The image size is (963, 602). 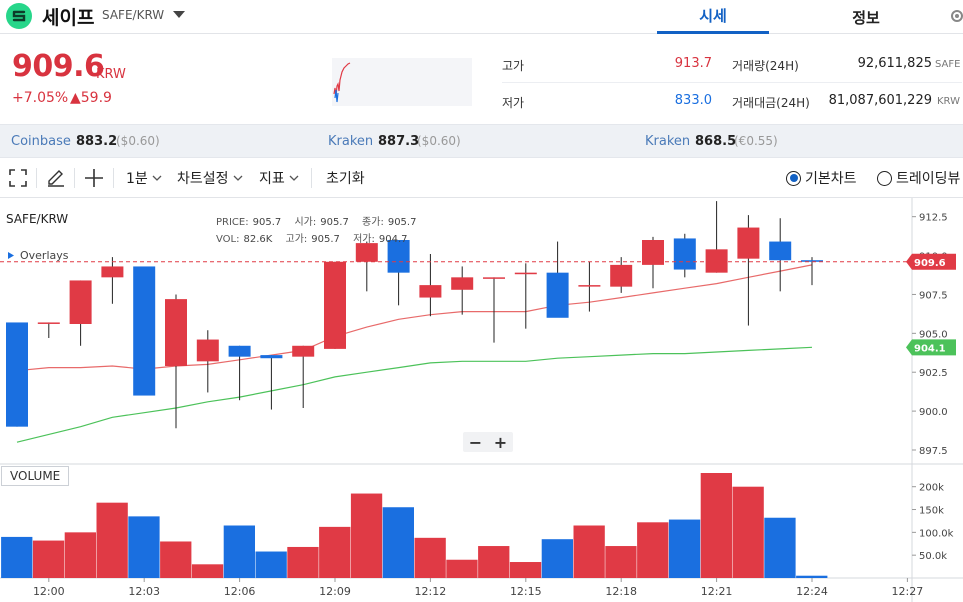 I want to click on legend-low: 904.7, so click(x=393, y=239).